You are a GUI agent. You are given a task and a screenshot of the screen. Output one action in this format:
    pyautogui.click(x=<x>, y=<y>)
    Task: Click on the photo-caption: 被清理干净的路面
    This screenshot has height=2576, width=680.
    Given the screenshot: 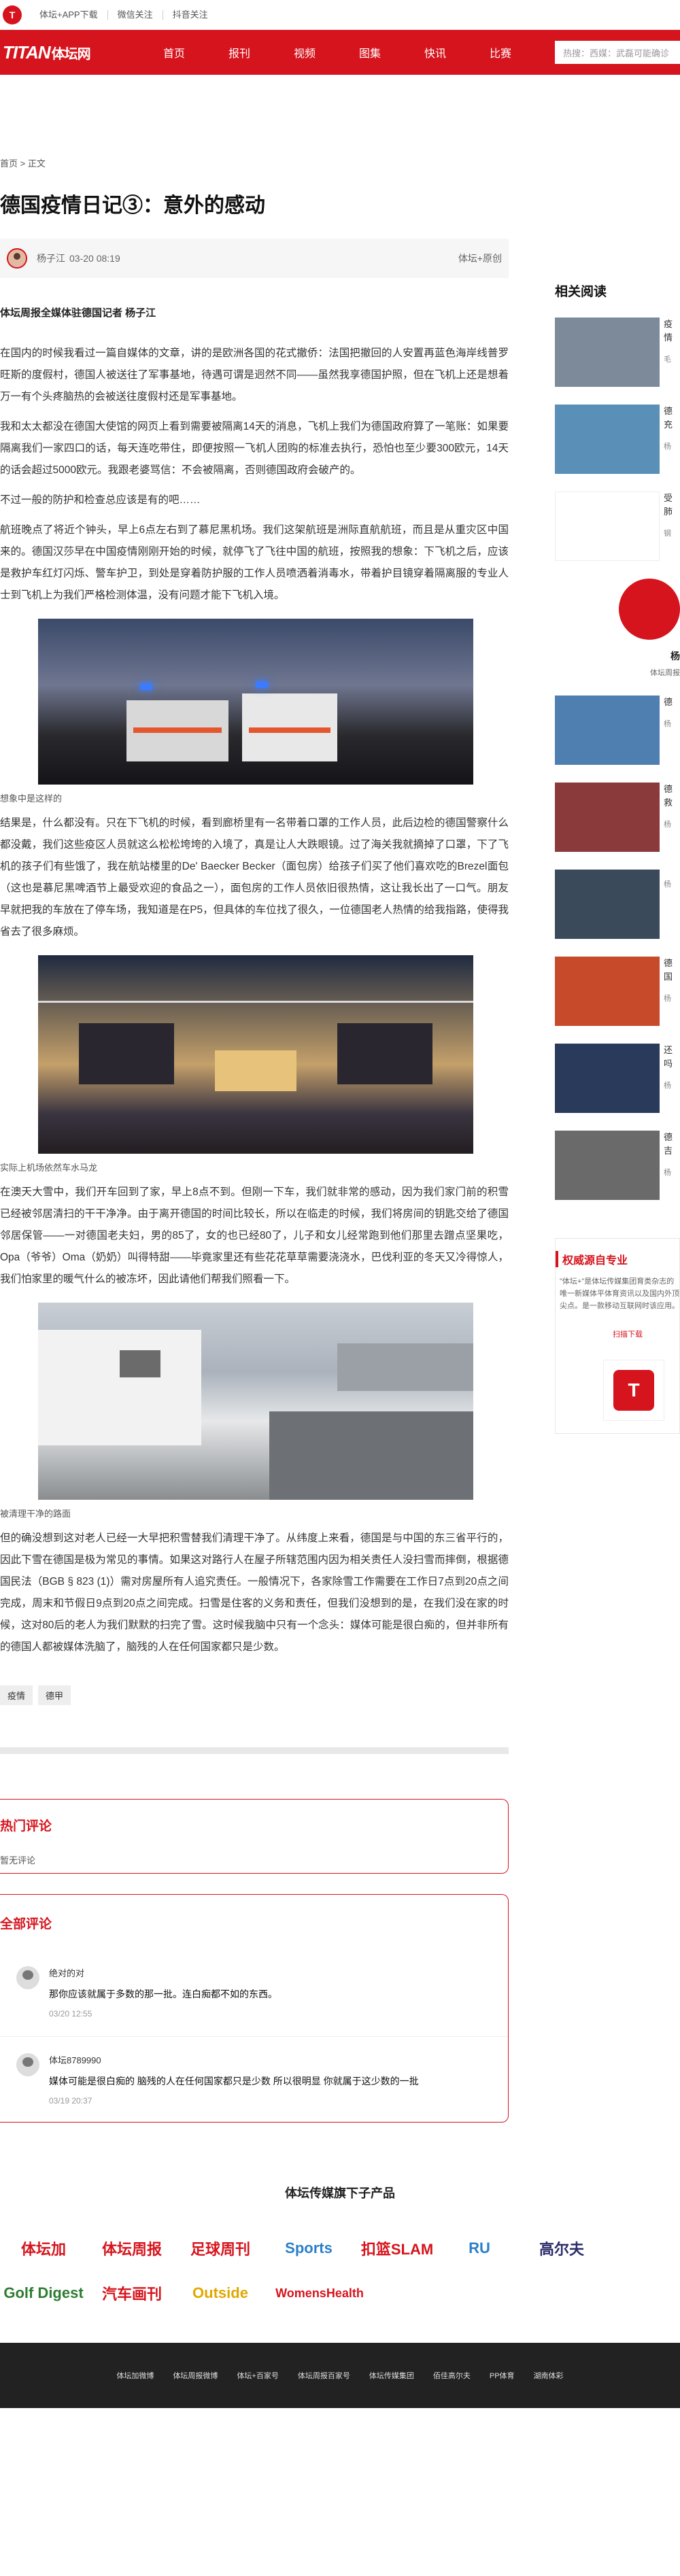 What is the action you would take?
    pyautogui.click(x=36, y=1514)
    